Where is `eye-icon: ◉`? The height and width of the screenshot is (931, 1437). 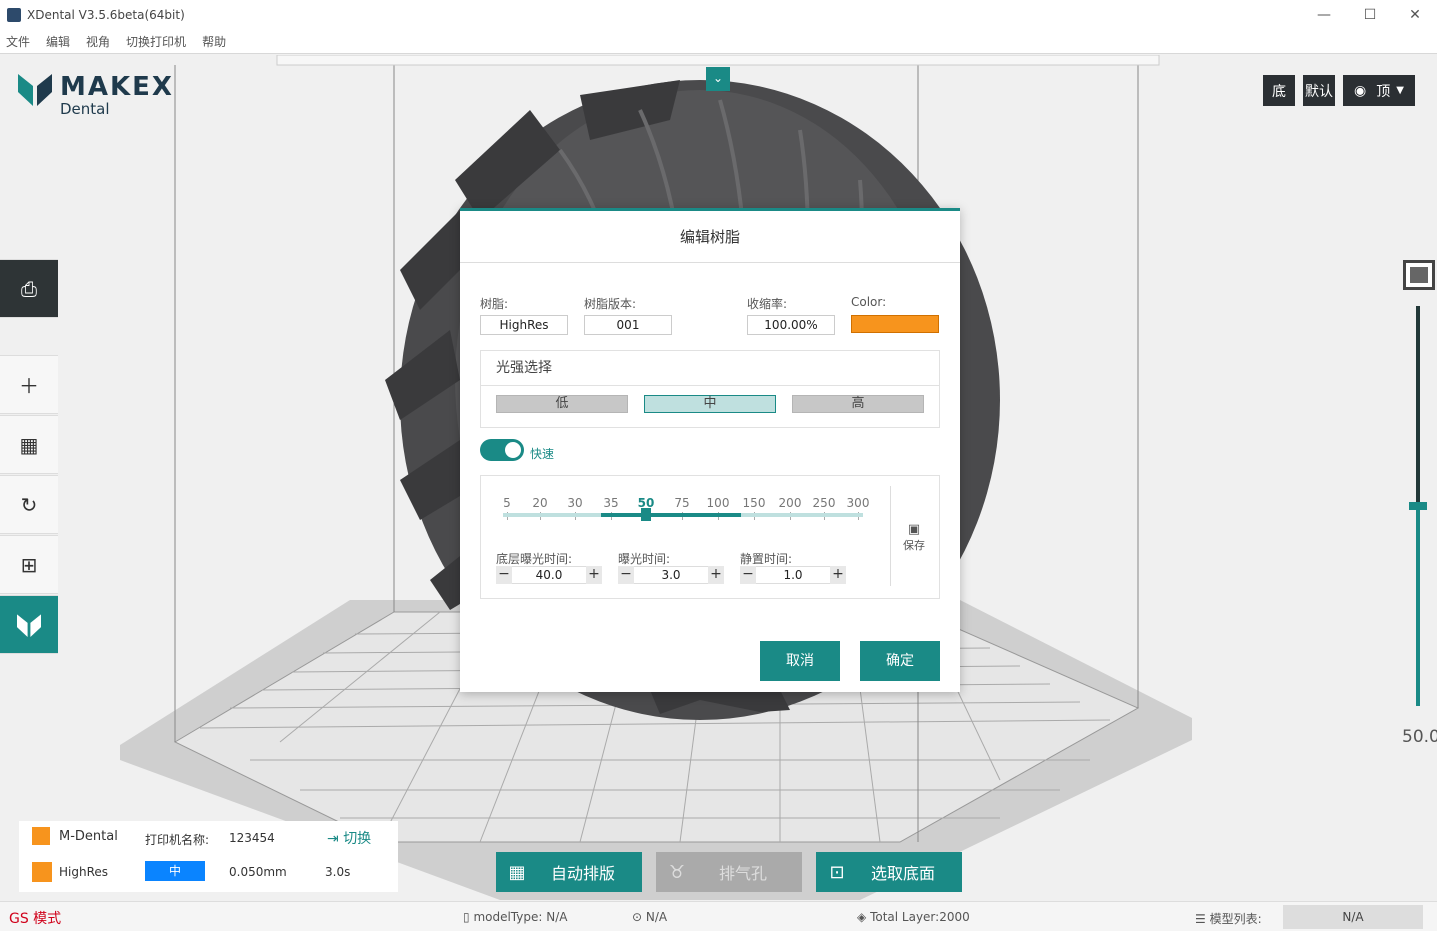
eye-icon: ◉ is located at coordinates (1360, 90).